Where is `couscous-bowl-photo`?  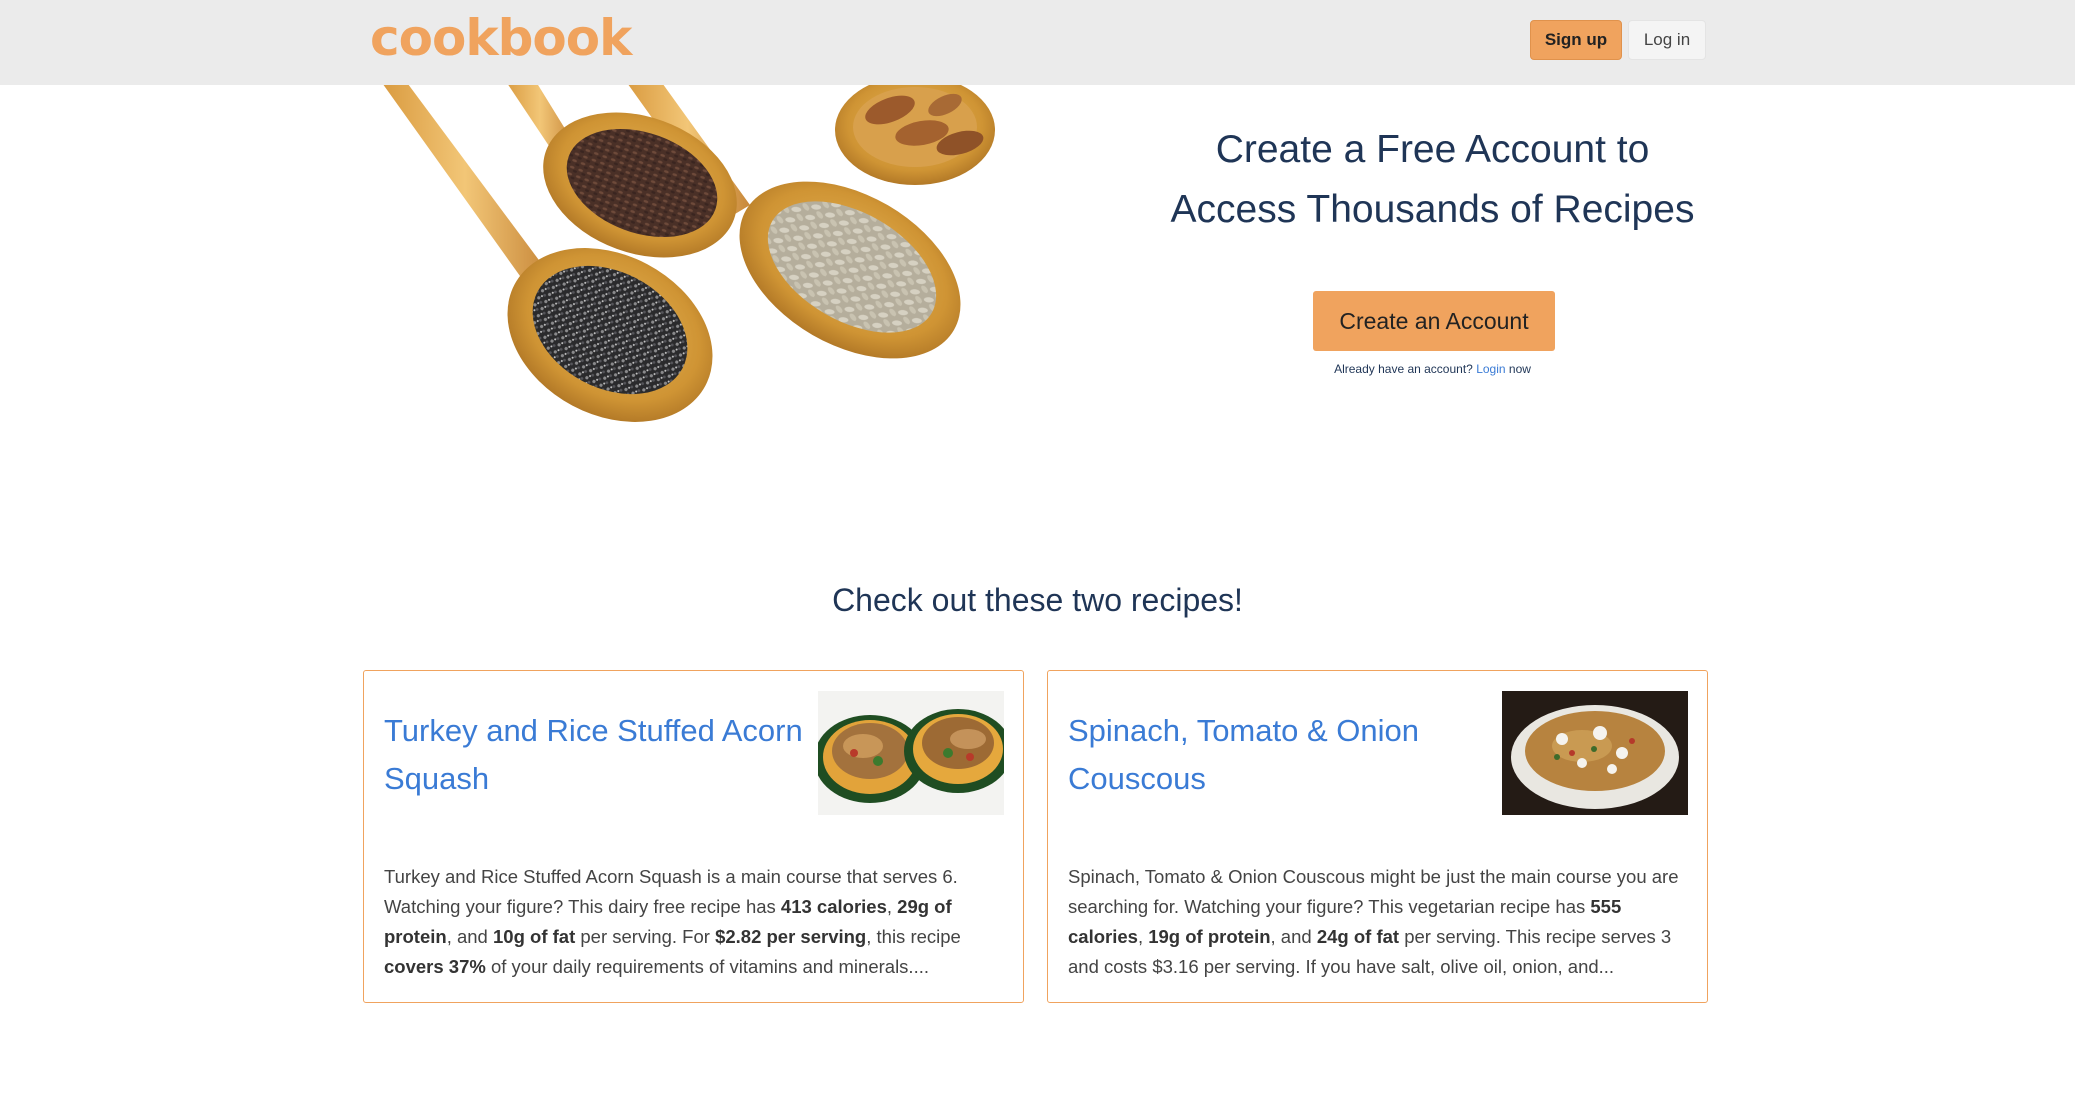 couscous-bowl-photo is located at coordinates (1595, 753).